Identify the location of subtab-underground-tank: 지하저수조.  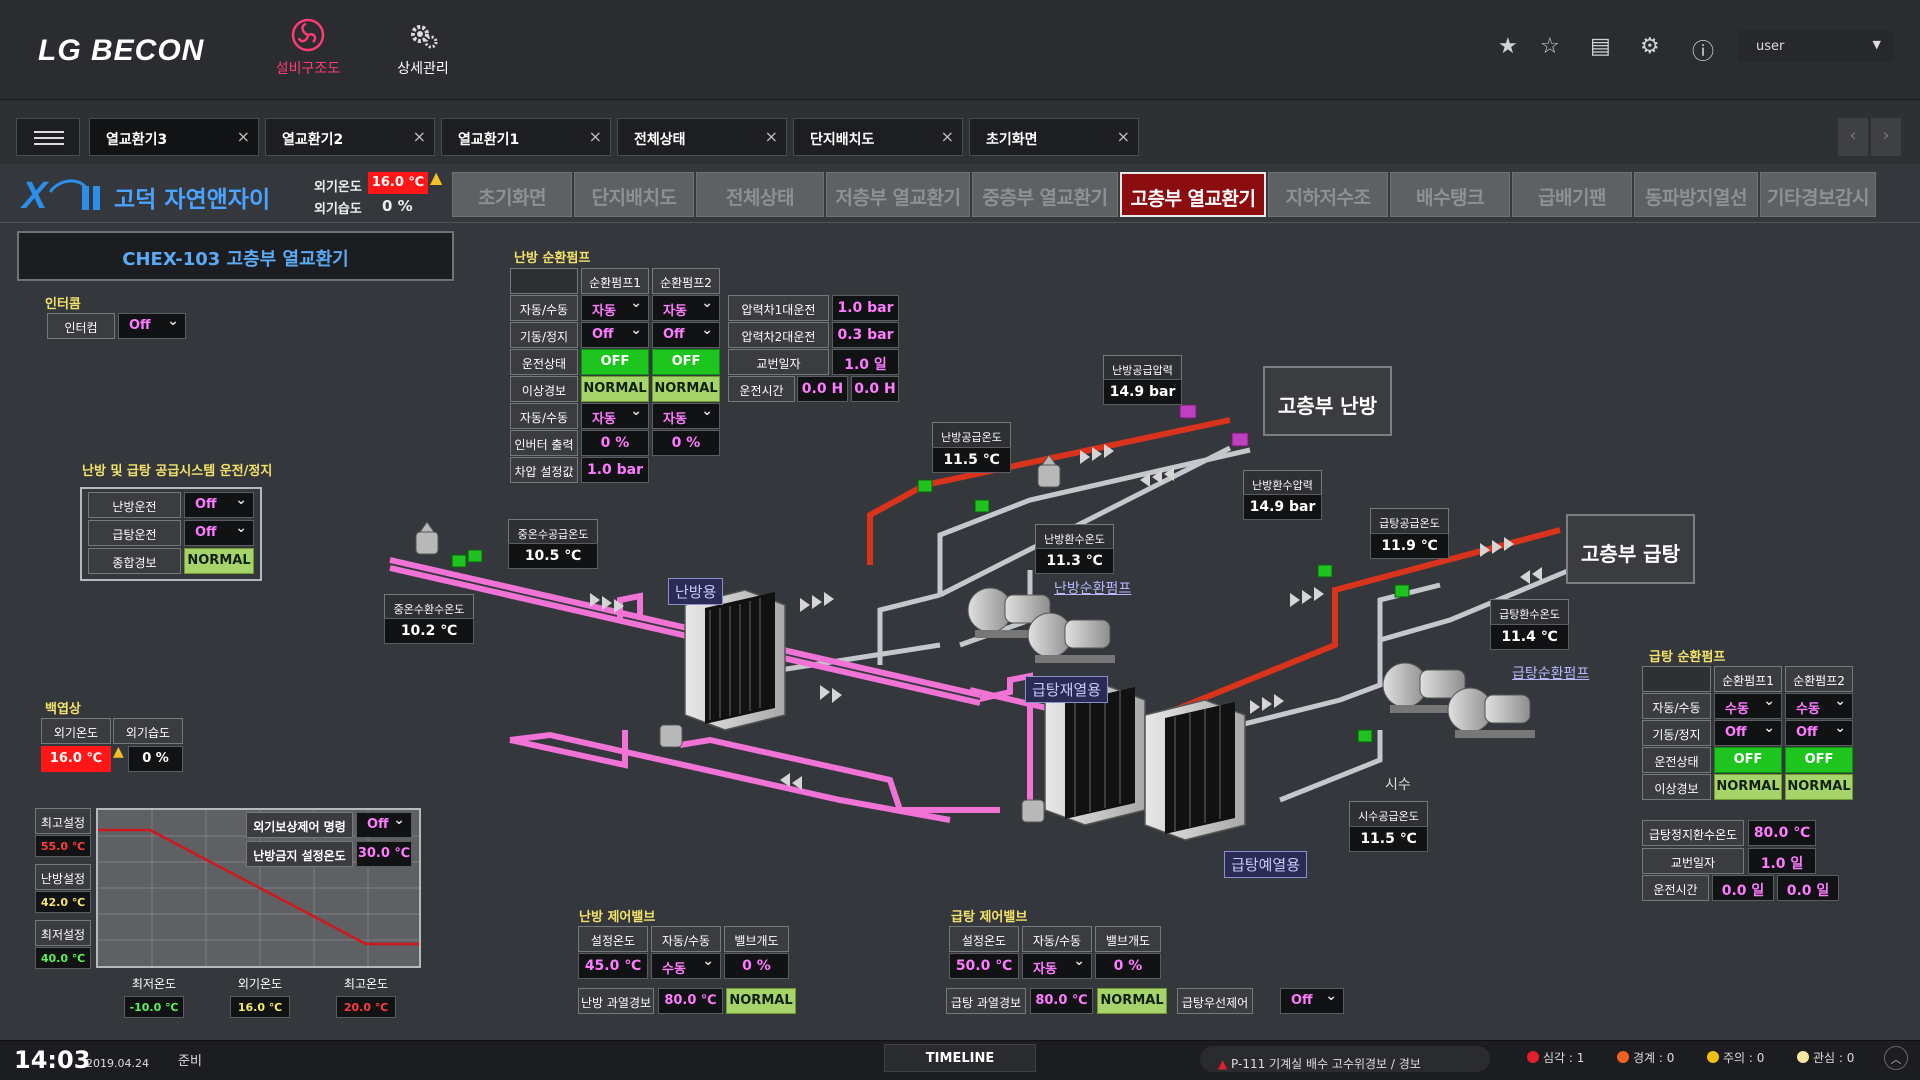
(1328, 194).